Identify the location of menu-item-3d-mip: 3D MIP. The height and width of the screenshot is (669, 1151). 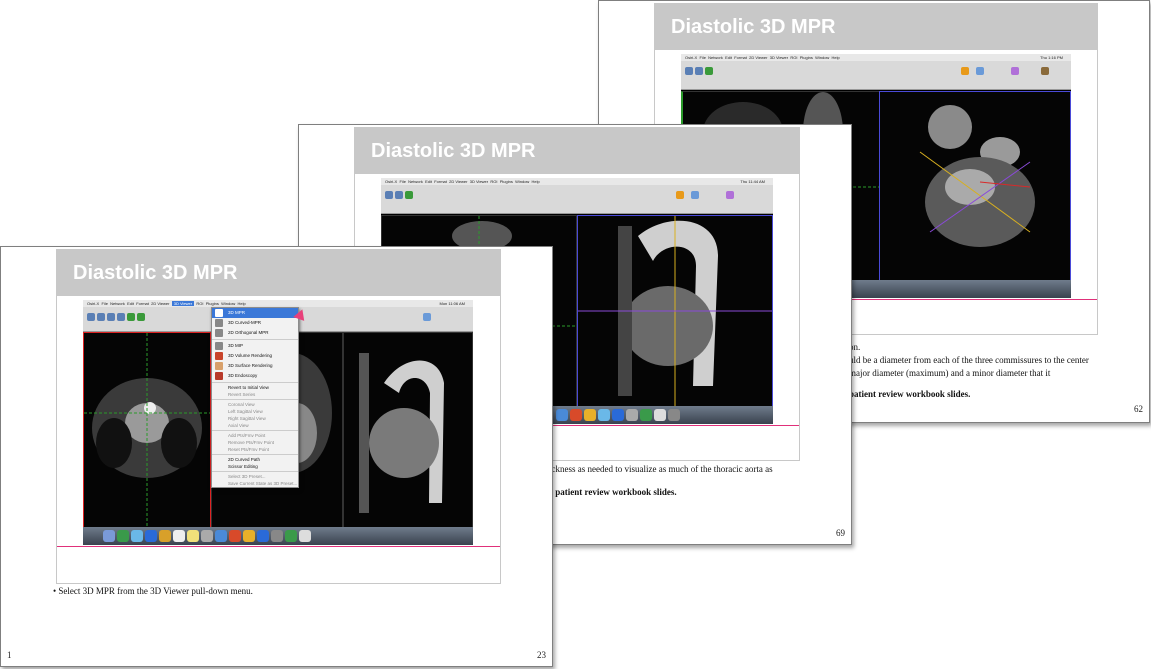
(255, 346).